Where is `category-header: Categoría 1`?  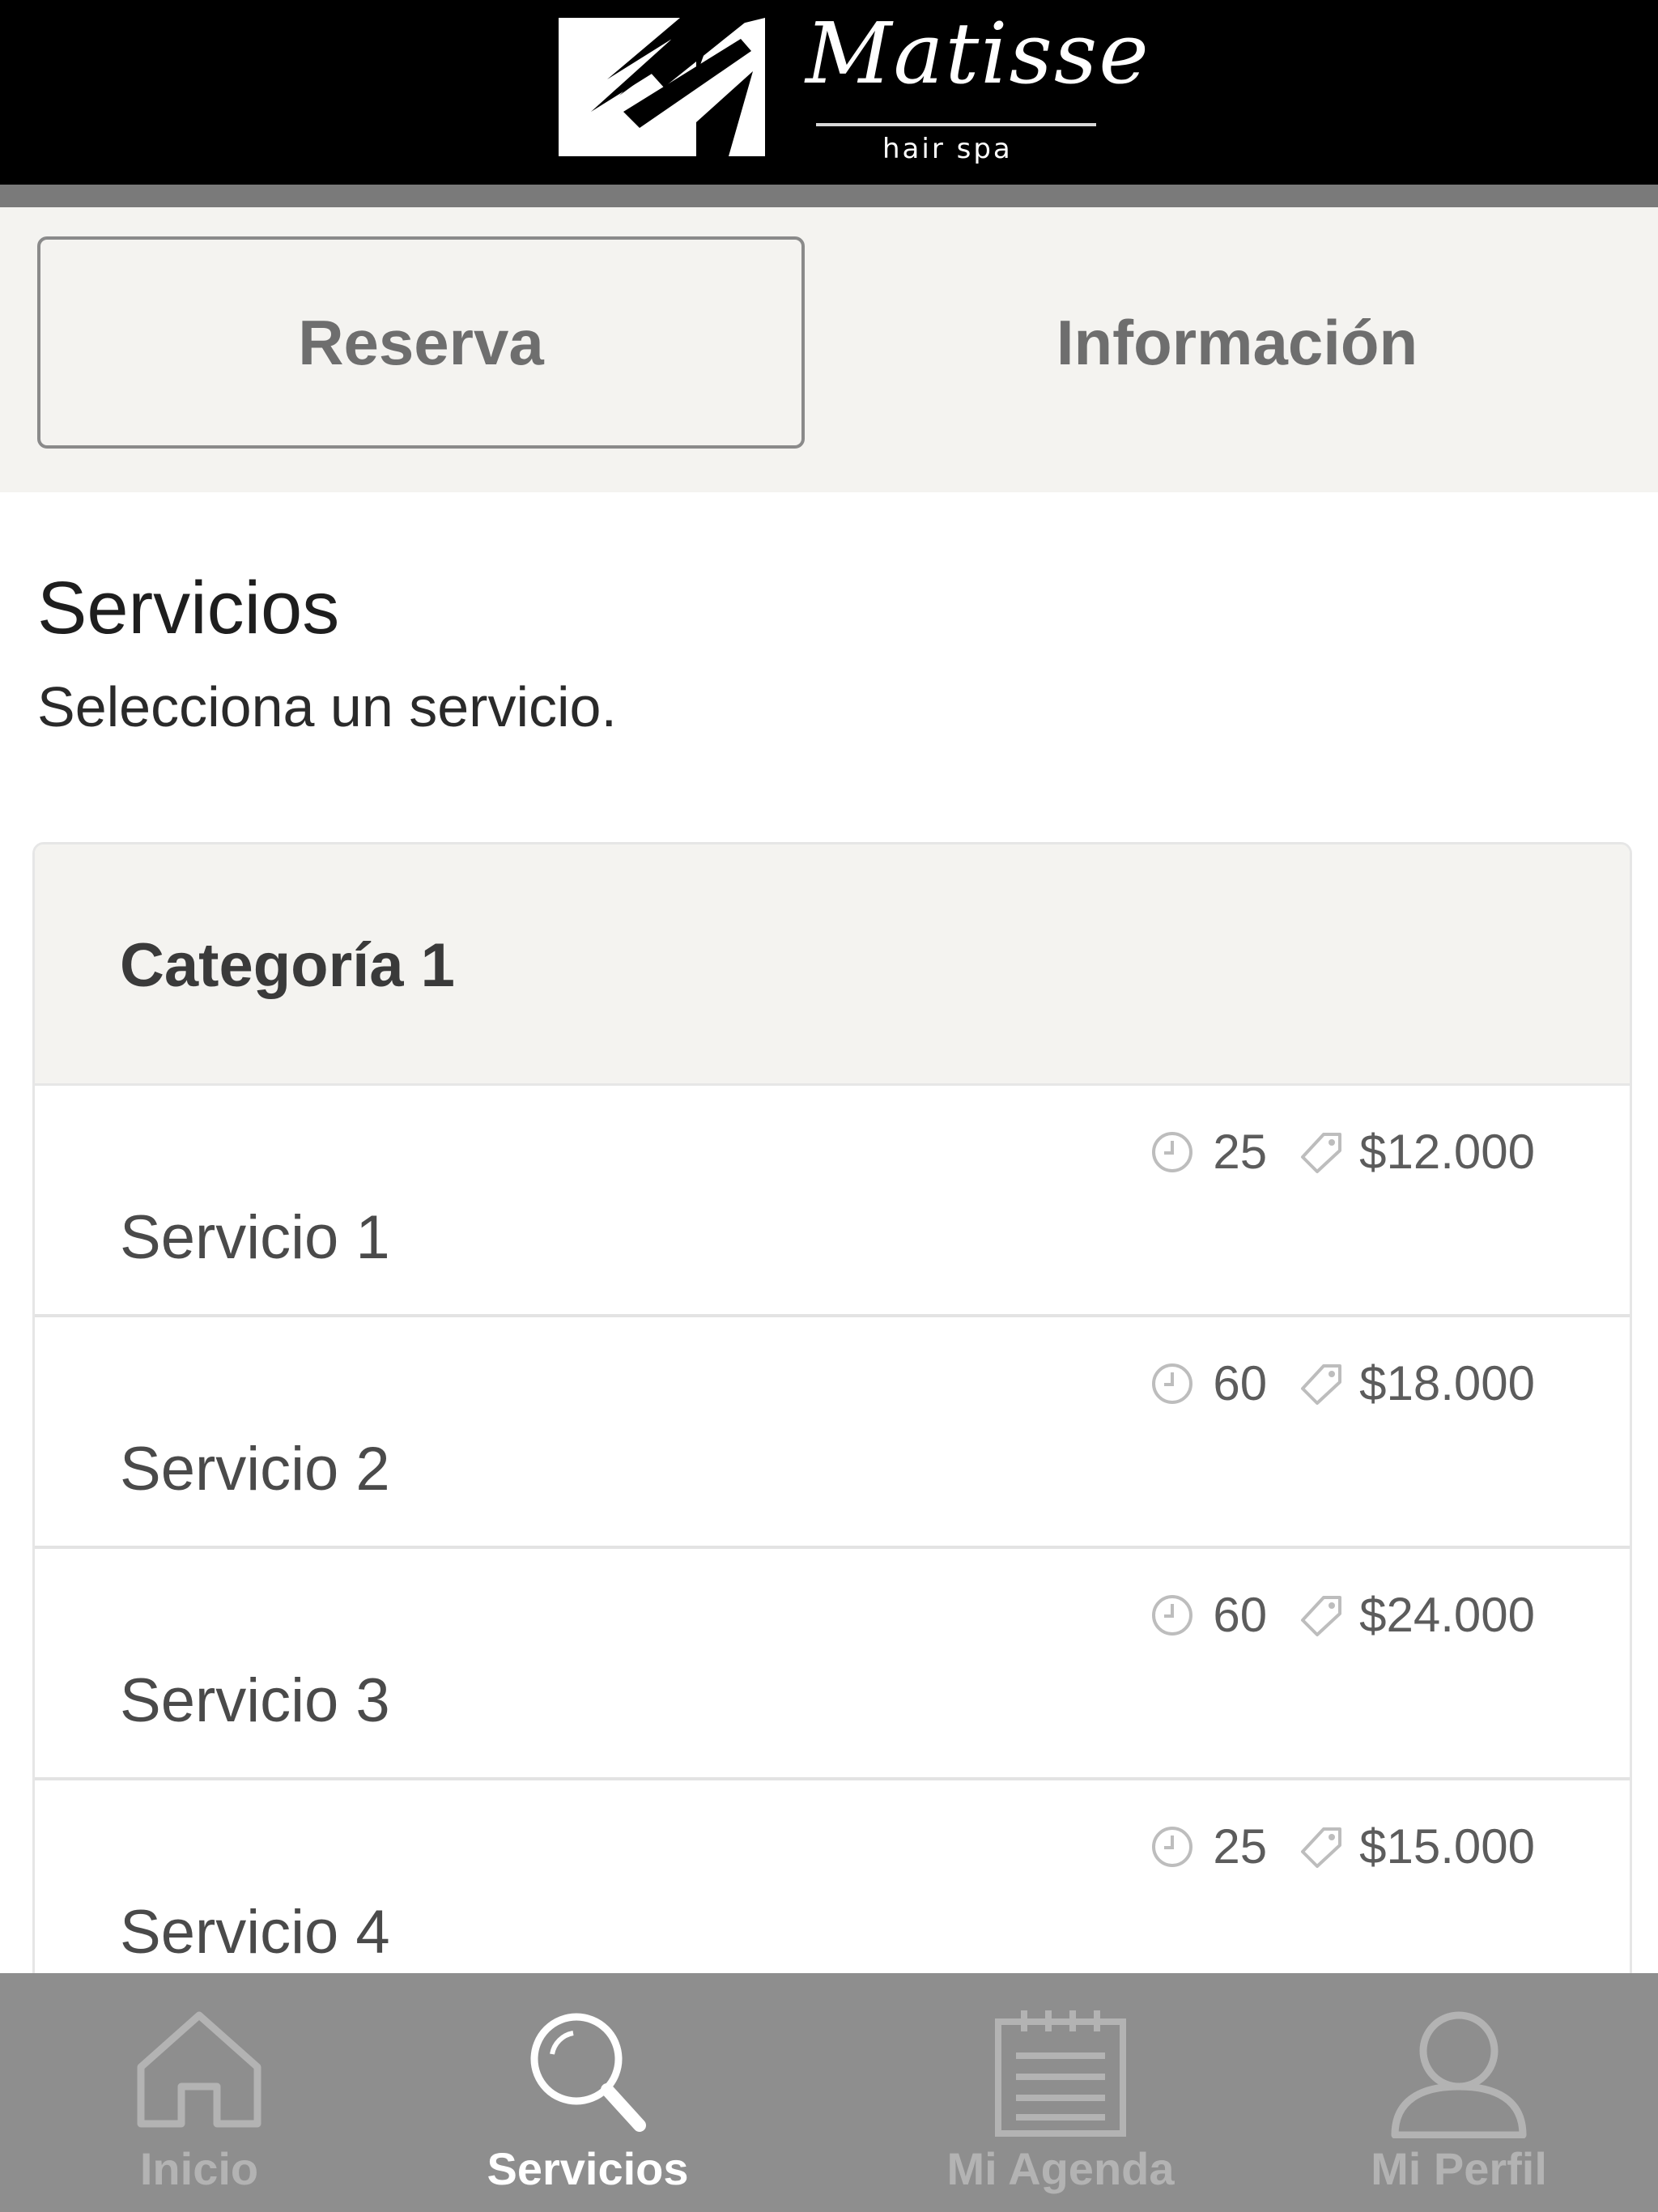 category-header: Categoría 1 is located at coordinates (832, 965).